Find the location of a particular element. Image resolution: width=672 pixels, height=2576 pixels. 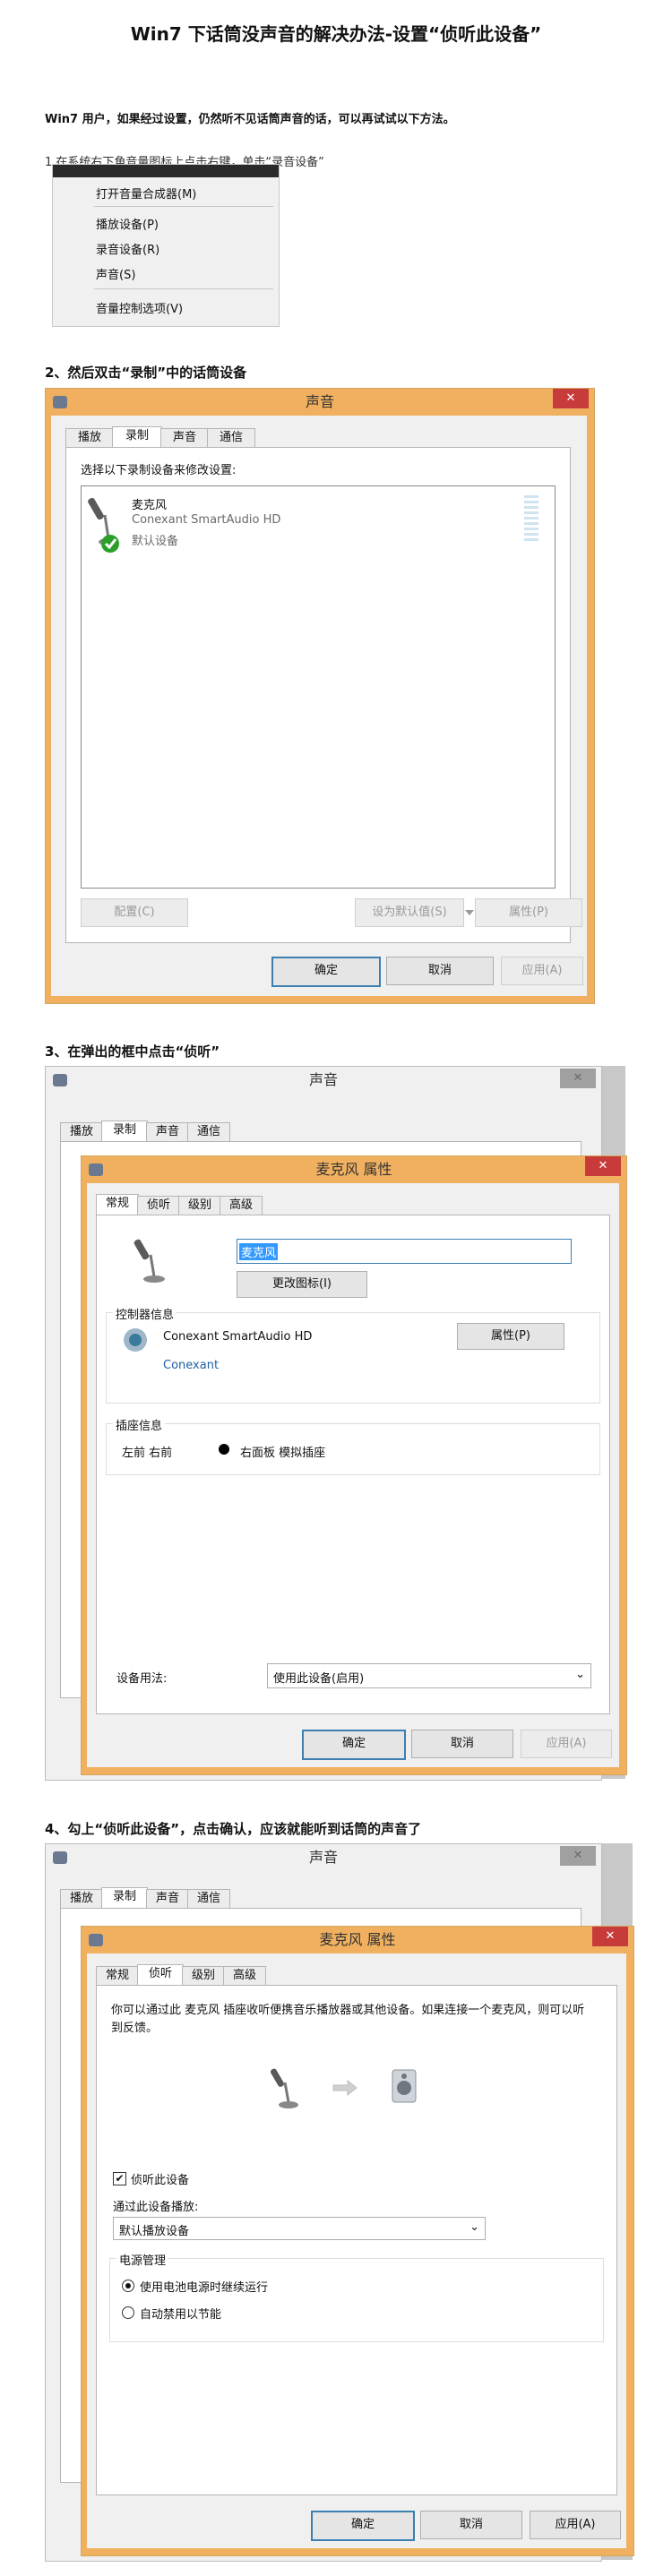

usage-select: 使用此设备(启用) ⌄ is located at coordinates (429, 1675).